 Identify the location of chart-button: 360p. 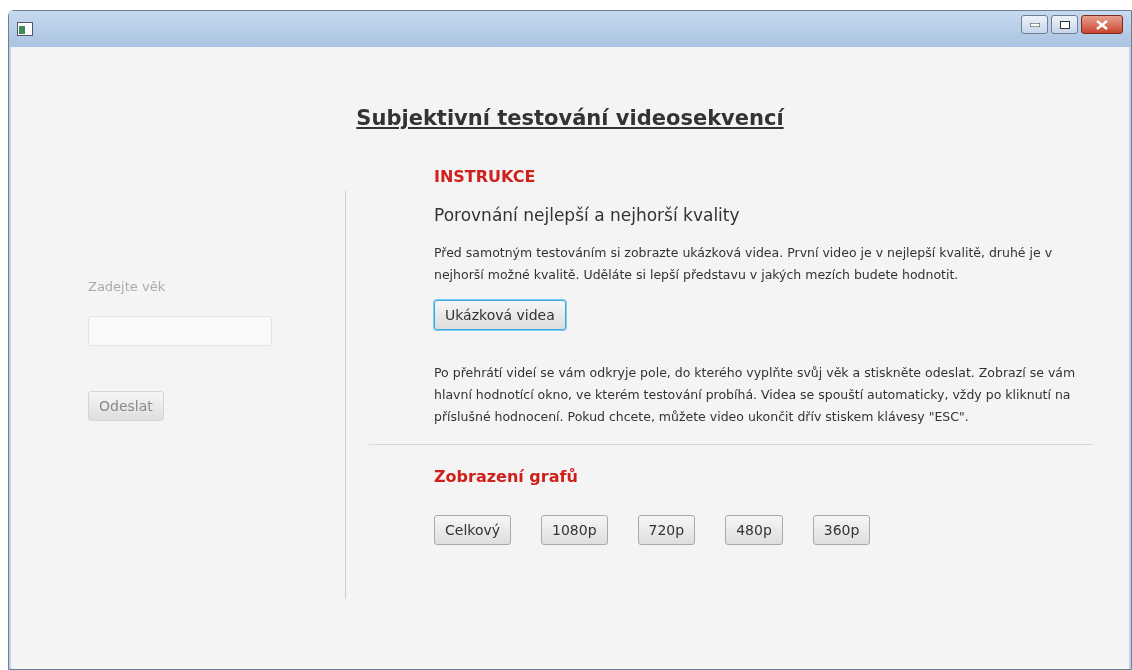
(841, 530).